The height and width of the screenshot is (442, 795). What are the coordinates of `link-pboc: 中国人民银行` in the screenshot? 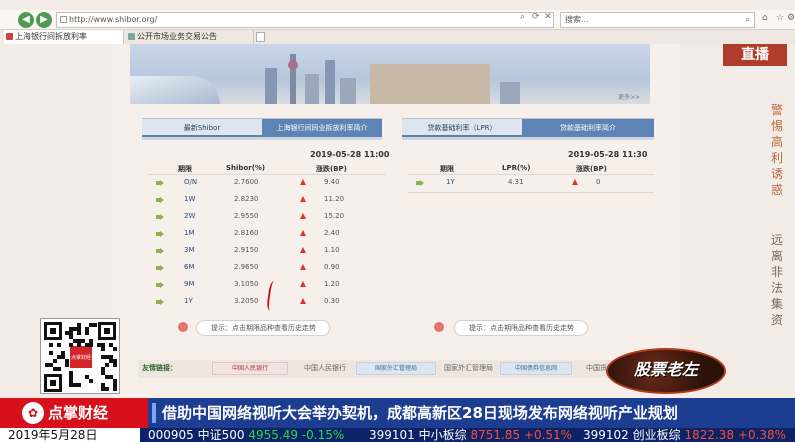 It's located at (325, 368).